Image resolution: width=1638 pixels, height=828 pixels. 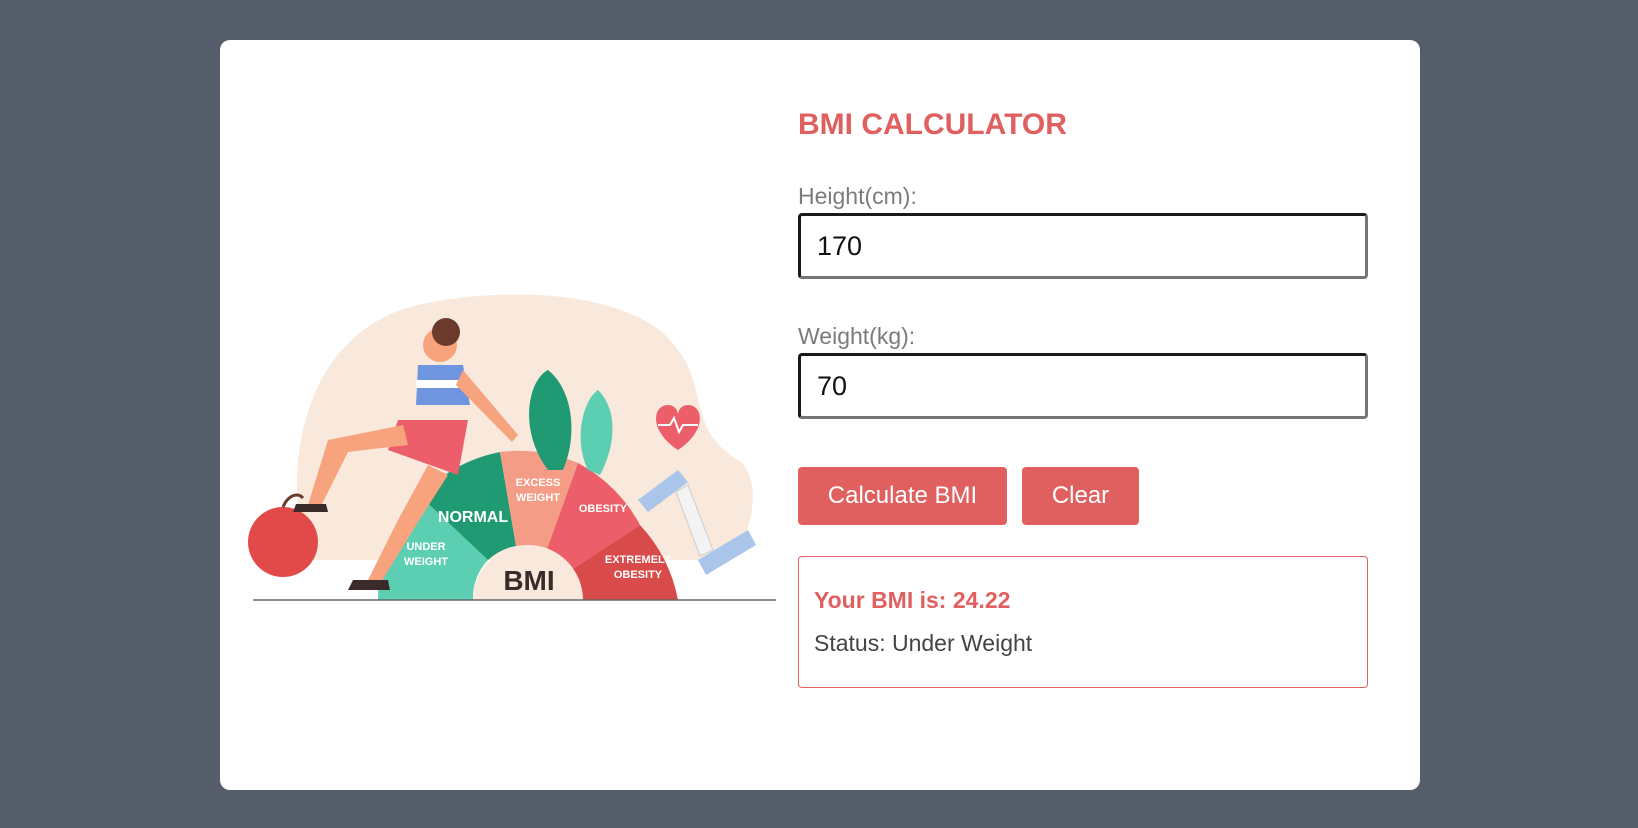 What do you see at coordinates (538, 483) in the screenshot?
I see `gauge-label-excess: EXCESS` at bounding box center [538, 483].